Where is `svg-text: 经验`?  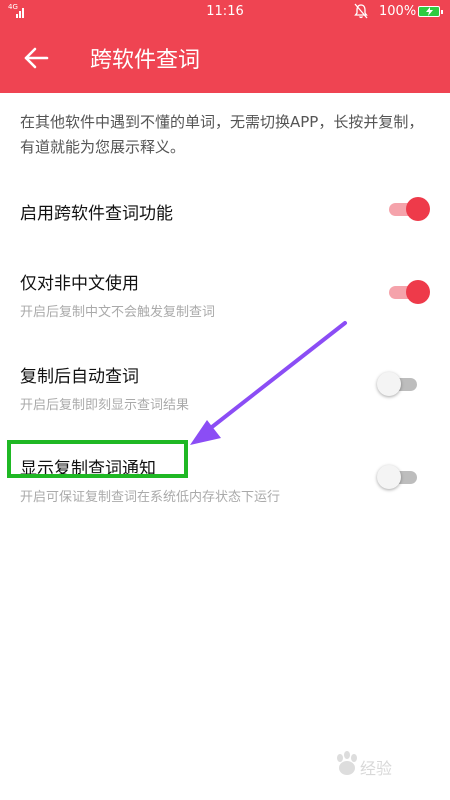 svg-text: 经验 is located at coordinates (376, 768).